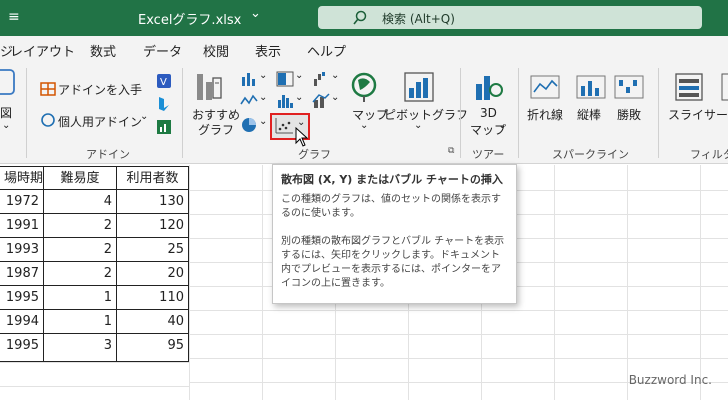 The image size is (728, 400). Describe the element at coordinates (502, 125) in the screenshot. I see `3d-map-chevron-icon: ⌄` at that location.